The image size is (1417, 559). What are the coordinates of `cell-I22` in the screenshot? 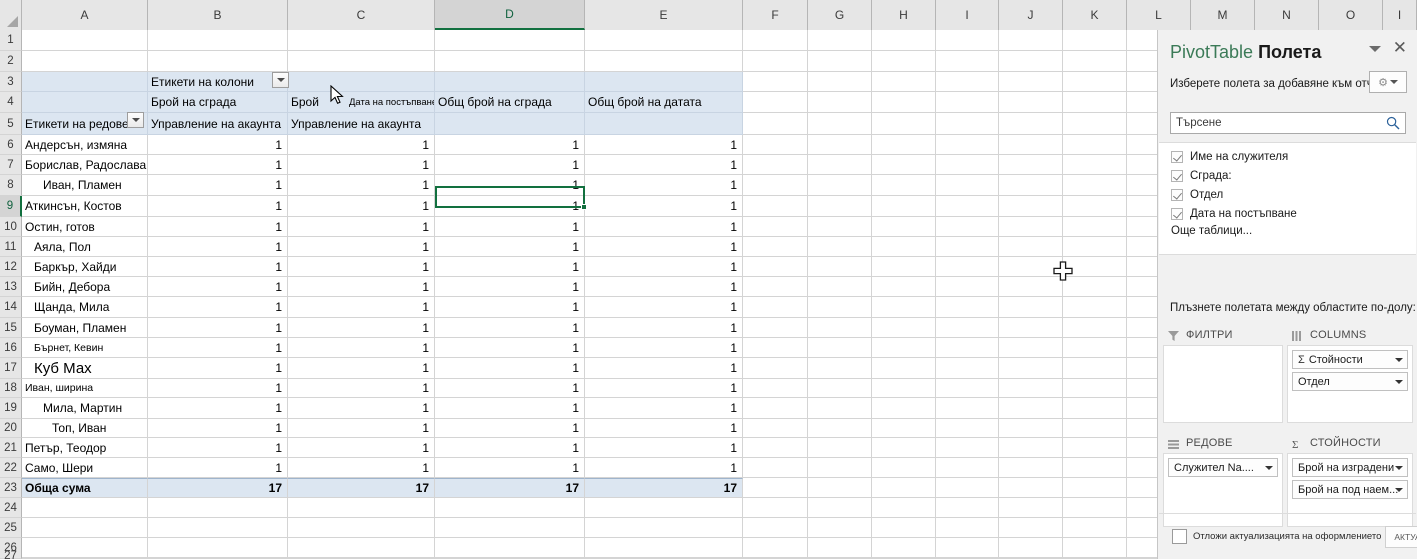 It's located at (967, 468).